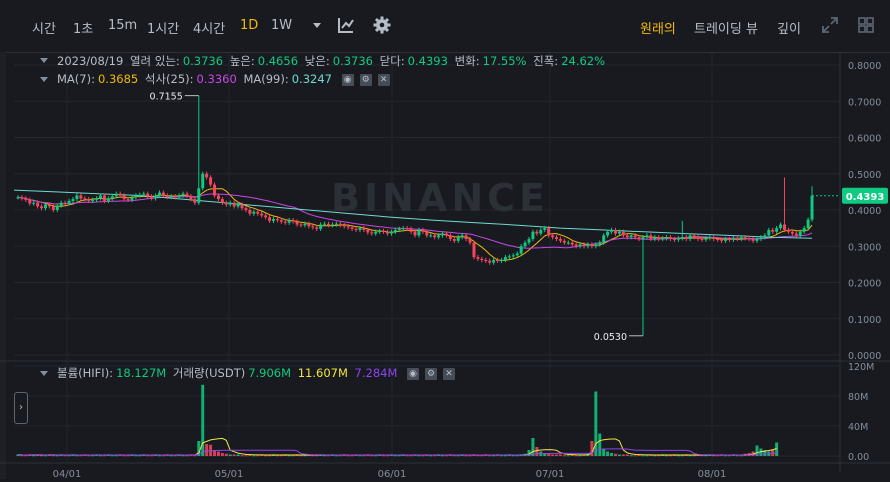 This screenshot has width=890, height=482. I want to click on time-tick-label: 04/01, so click(67, 474).